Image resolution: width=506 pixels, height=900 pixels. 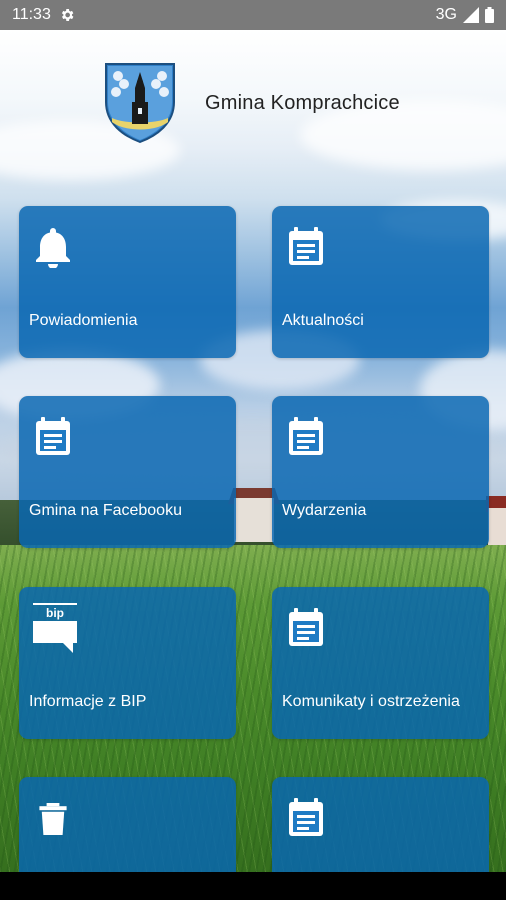 What do you see at coordinates (140, 103) in the screenshot?
I see `coat-of-arms-icon` at bounding box center [140, 103].